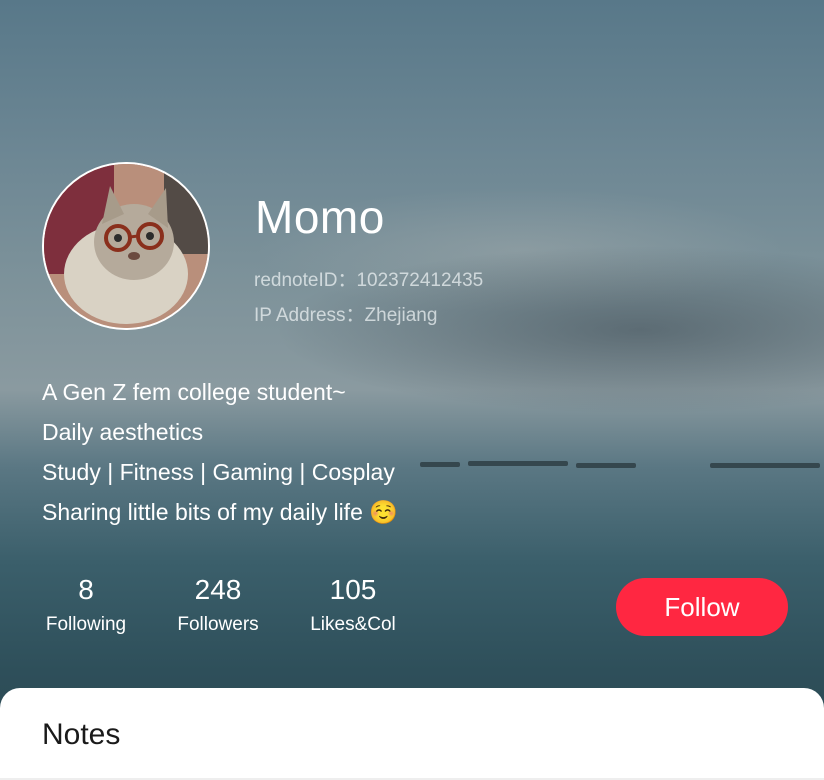 This screenshot has height=780, width=824. Describe the element at coordinates (702, 607) in the screenshot. I see `follow-button: Follow` at that location.